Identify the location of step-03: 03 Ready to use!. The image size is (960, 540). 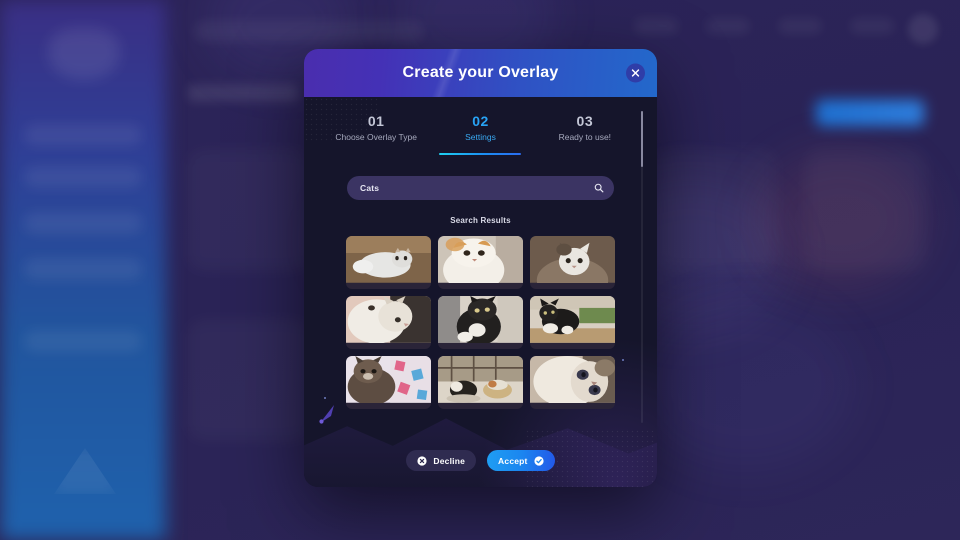
(585, 134).